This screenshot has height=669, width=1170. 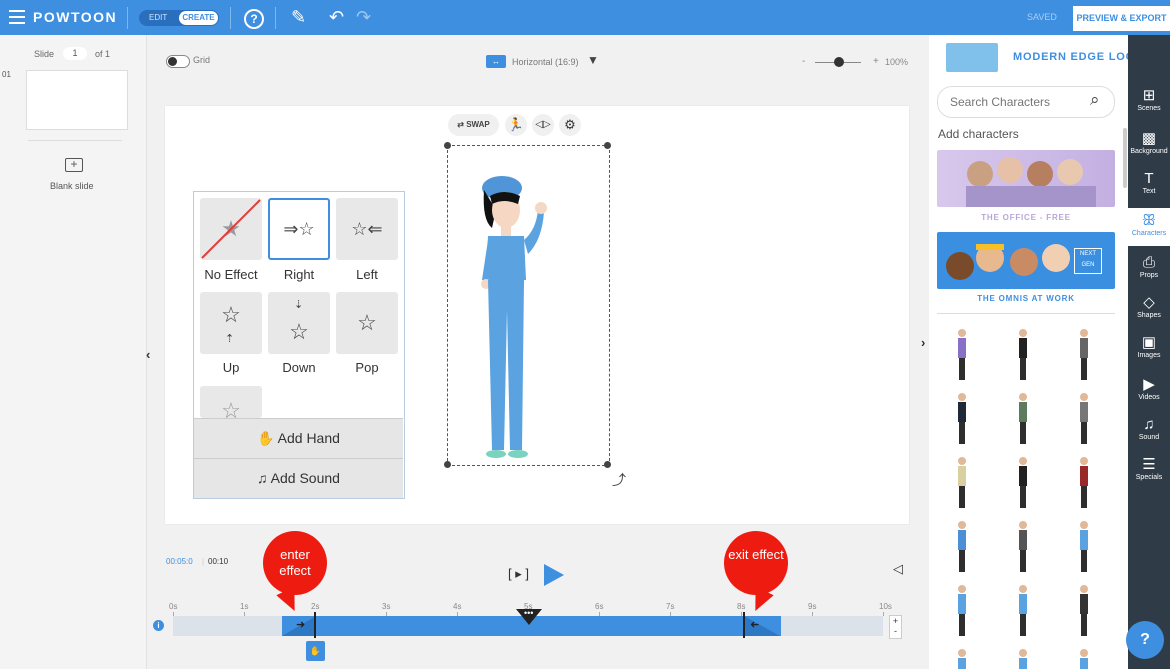 I want to click on swap-icon: ⇄, so click(x=462, y=124).